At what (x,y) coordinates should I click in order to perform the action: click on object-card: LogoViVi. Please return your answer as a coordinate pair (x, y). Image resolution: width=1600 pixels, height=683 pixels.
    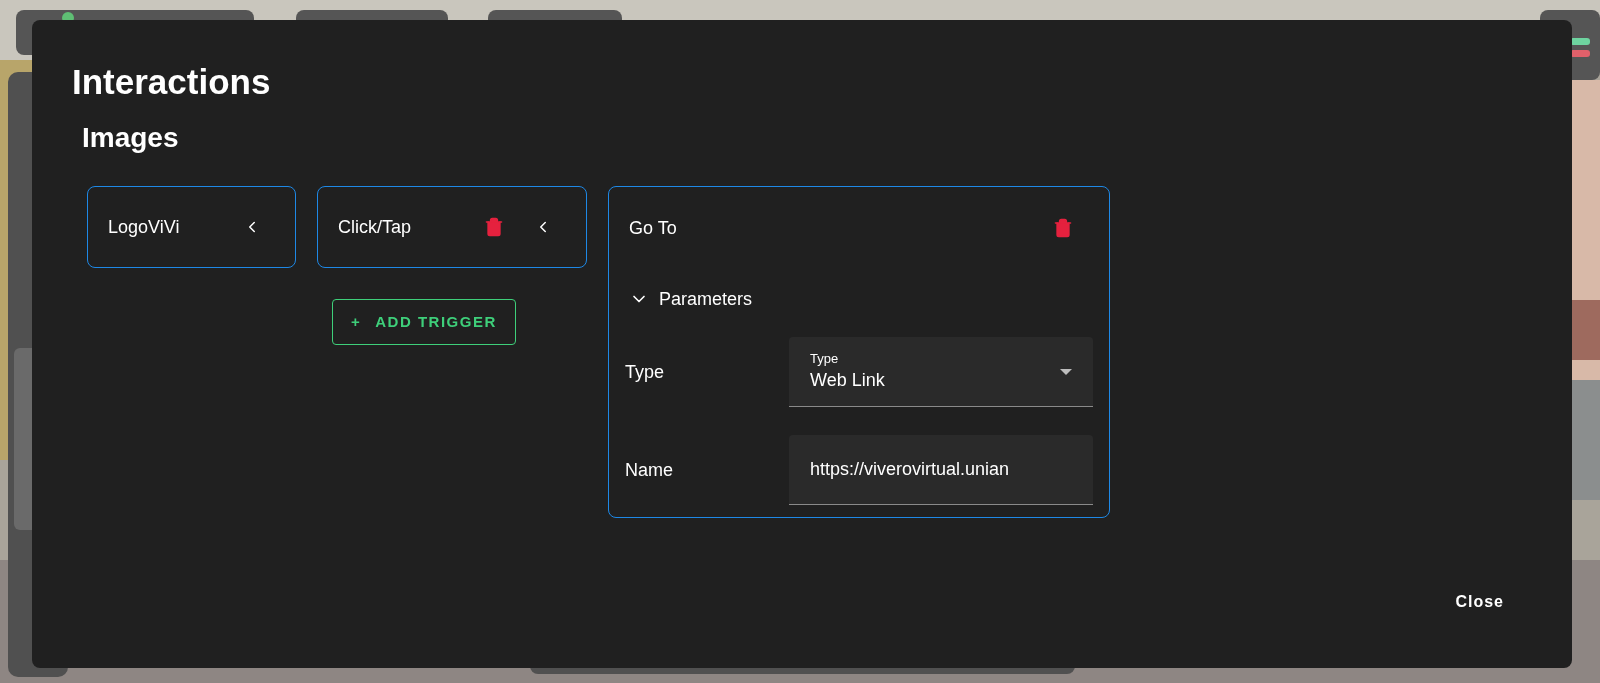
    Looking at the image, I should click on (191, 227).